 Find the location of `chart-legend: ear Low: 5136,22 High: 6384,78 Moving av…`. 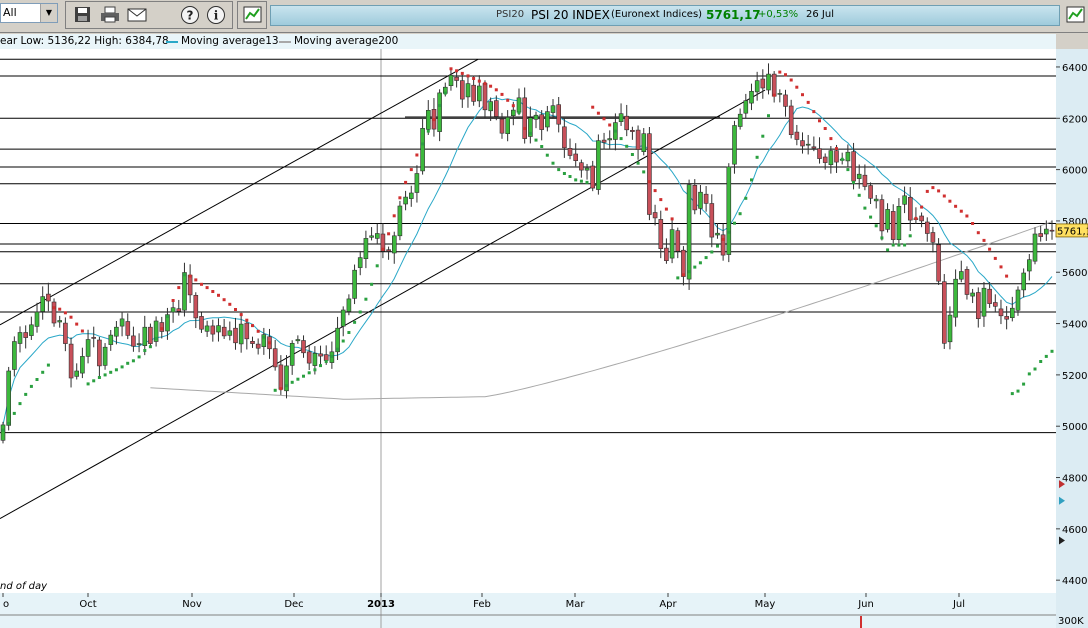

chart-legend: ear Low: 5136,22 High: 6384,78 Moving av… is located at coordinates (528, 41).